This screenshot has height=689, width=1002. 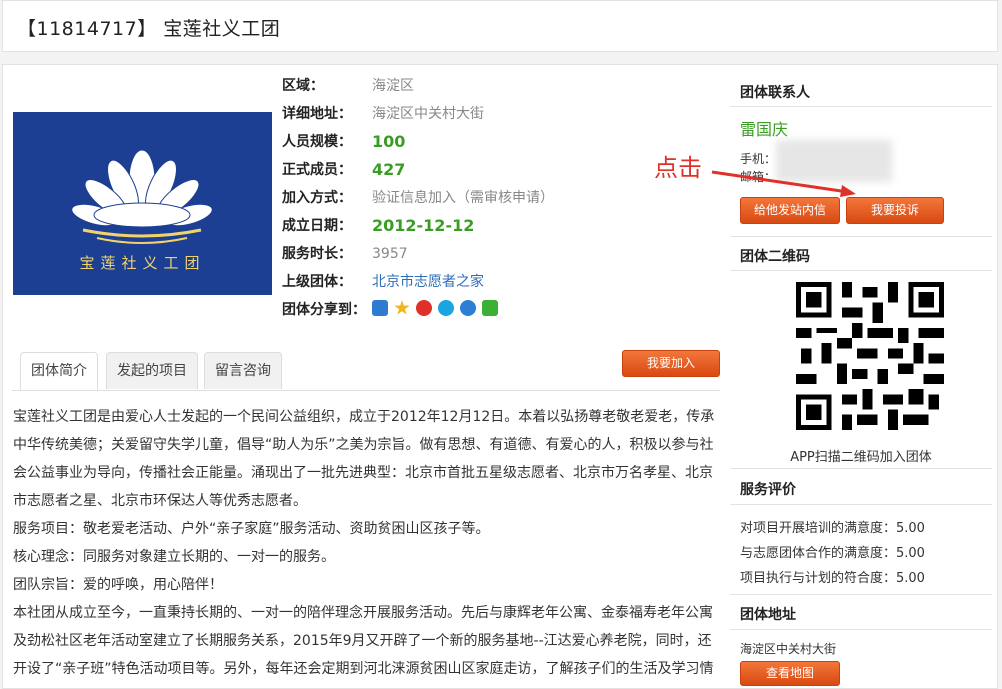 What do you see at coordinates (435, 308) in the screenshot?
I see `share-icons` at bounding box center [435, 308].